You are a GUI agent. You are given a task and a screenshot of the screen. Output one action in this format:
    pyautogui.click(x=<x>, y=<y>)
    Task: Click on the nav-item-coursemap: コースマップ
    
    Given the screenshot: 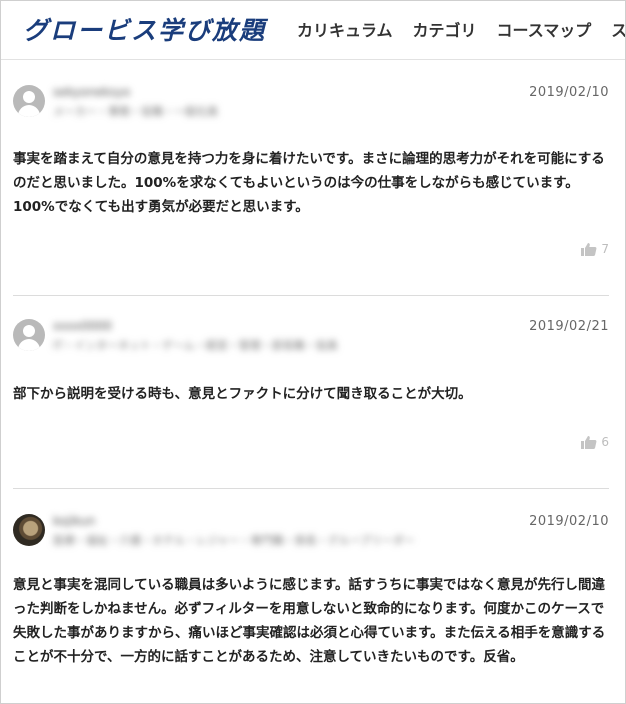 What is the action you would take?
    pyautogui.click(x=544, y=29)
    